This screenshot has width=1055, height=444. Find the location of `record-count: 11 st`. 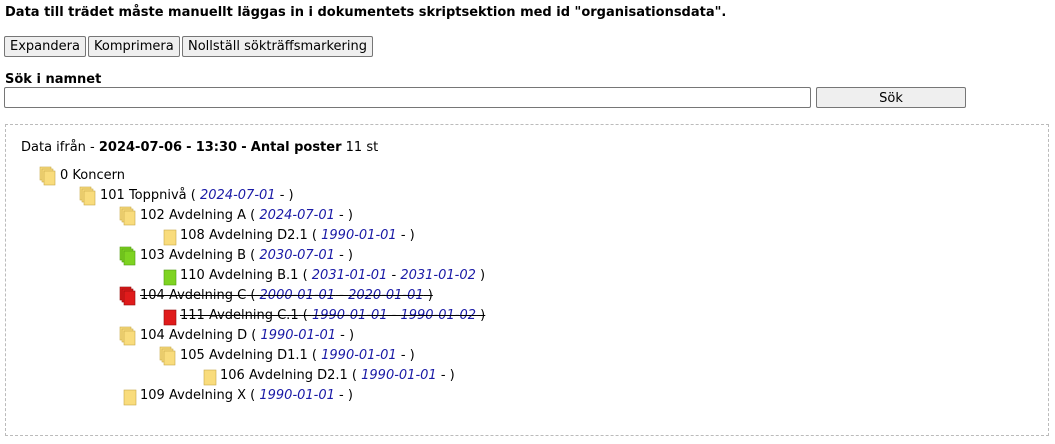

record-count: 11 st is located at coordinates (362, 147).